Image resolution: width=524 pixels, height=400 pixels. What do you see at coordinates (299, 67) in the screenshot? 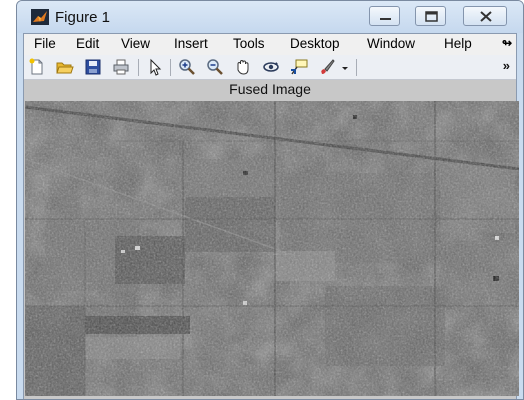
I see `data-cursor-icon` at bounding box center [299, 67].